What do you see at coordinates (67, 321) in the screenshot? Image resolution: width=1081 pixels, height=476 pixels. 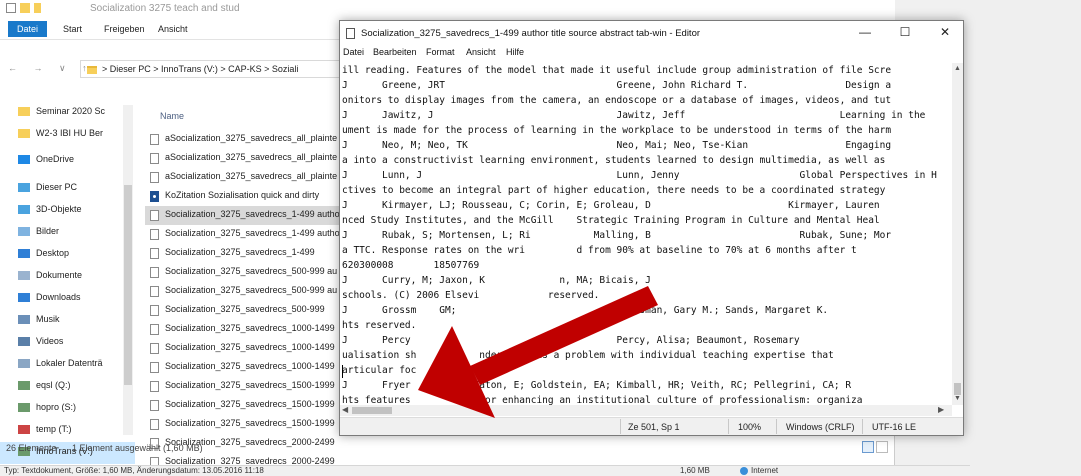 I see `sidebar-item: Musik` at bounding box center [67, 321].